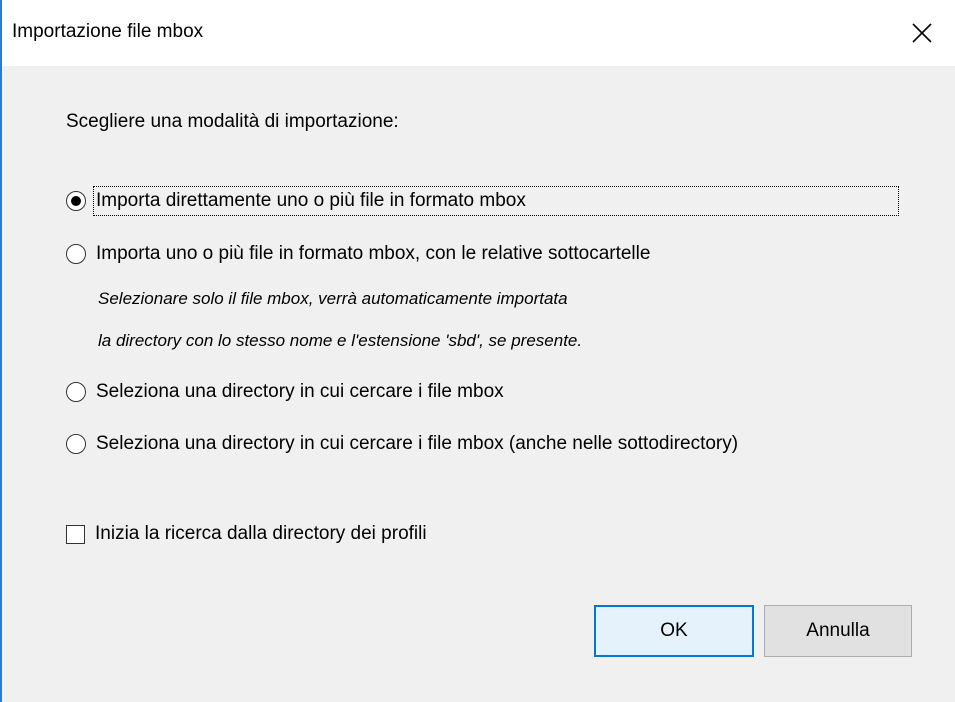  What do you see at coordinates (76, 444) in the screenshot?
I see `radio-select-directory-recursive` at bounding box center [76, 444].